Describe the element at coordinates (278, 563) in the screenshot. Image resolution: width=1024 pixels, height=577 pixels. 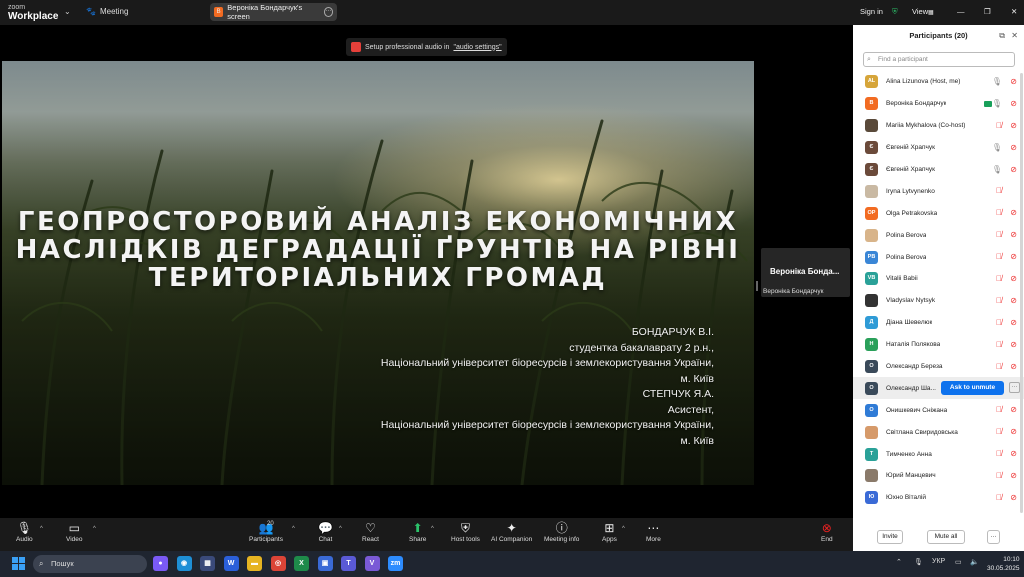
I see `taskbar-app-icon: ◎` at that location.